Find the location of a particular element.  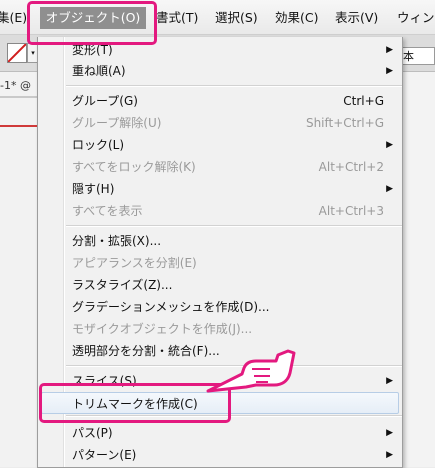

menu-object: オブジェクト(O) is located at coordinates (93, 18).